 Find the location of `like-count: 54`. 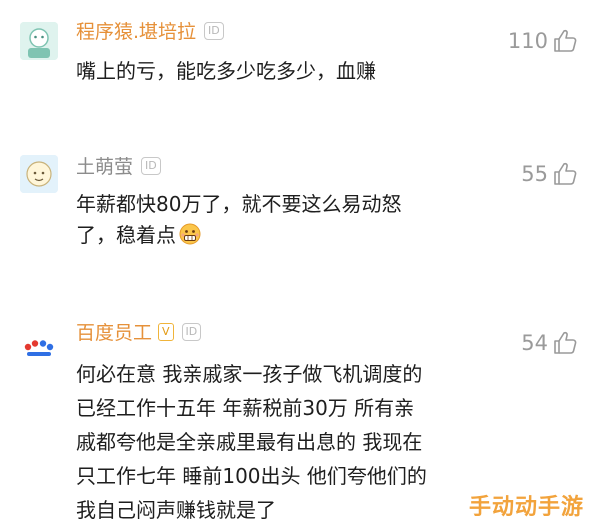

like-count: 54 is located at coordinates (534, 343).